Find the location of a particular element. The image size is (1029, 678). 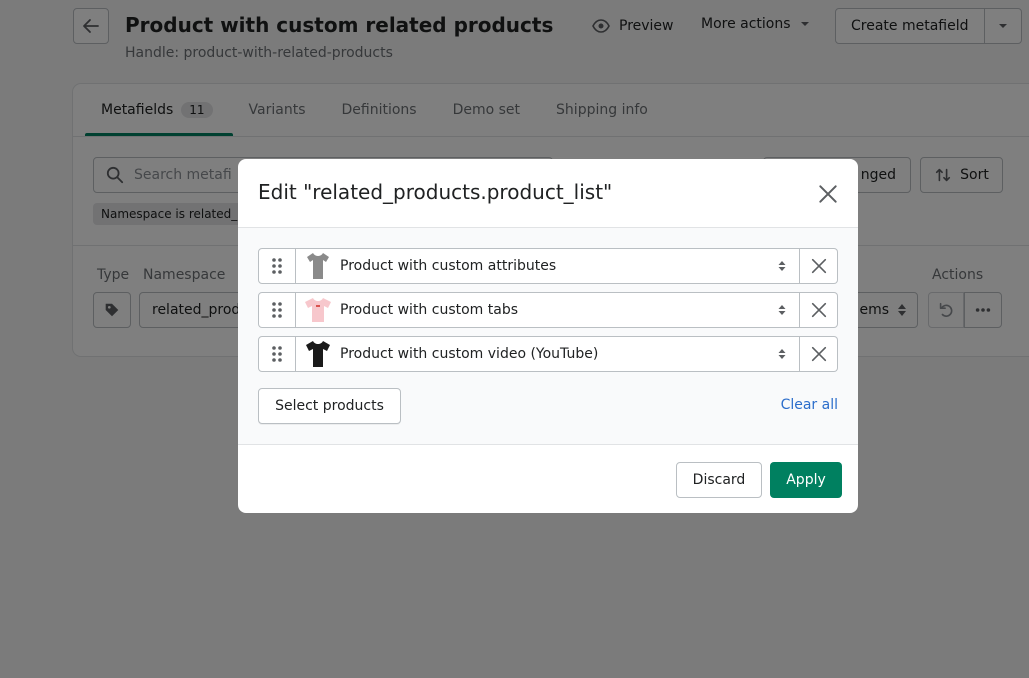

apply-button: Apply is located at coordinates (806, 480).